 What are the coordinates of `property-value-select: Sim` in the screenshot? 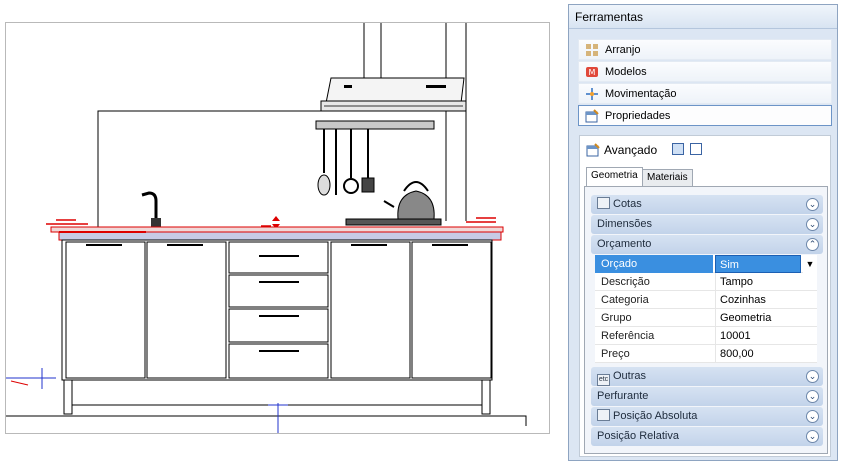 It's located at (758, 264).